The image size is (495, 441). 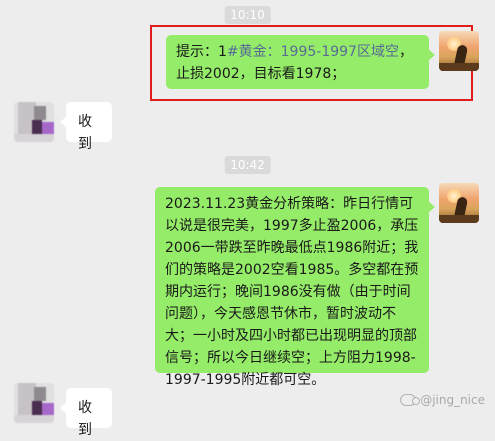 What do you see at coordinates (247, 15) in the screenshot?
I see `timestamp: 10:10` at bounding box center [247, 15].